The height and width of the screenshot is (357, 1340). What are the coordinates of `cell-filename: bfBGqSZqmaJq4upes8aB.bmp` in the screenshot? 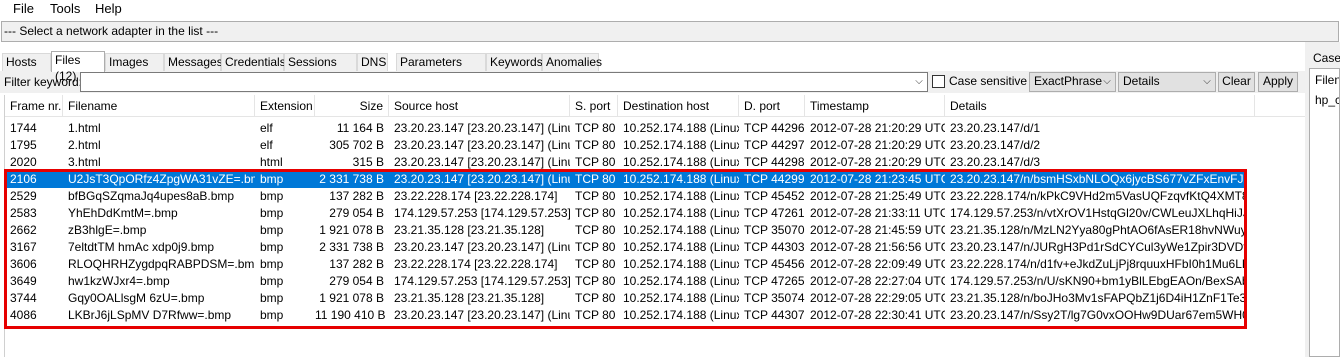 It's located at (151, 196).